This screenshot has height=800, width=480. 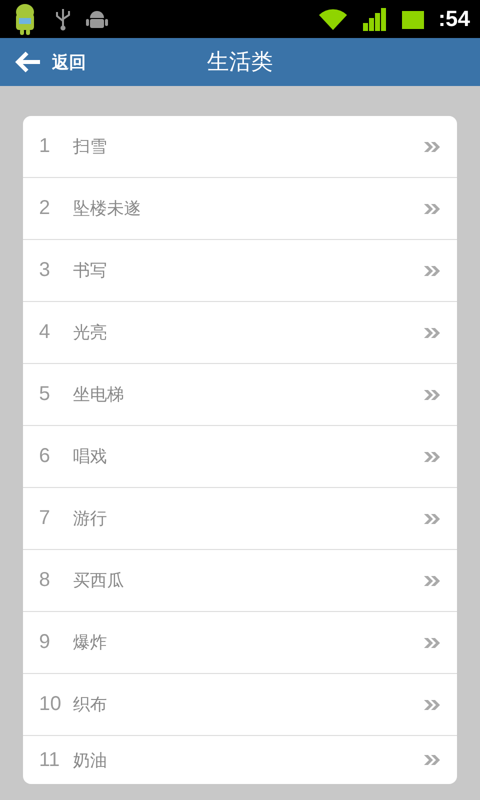 What do you see at coordinates (107, 209) in the screenshot?
I see `item-label: 坠楼未遂` at bounding box center [107, 209].